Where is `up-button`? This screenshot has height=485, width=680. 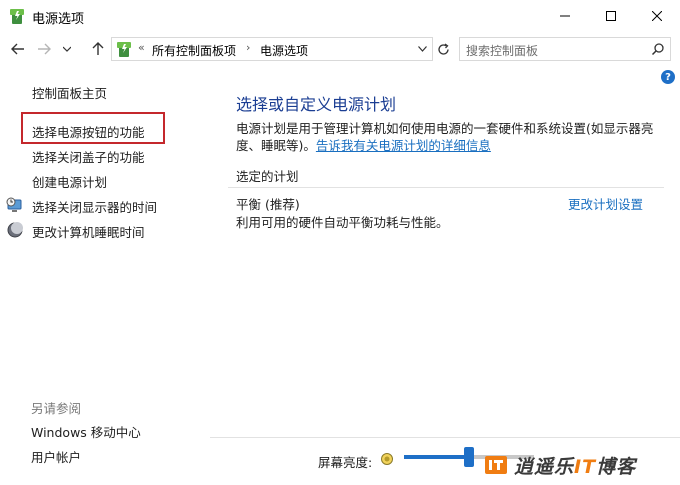
up-button is located at coordinates (98, 49).